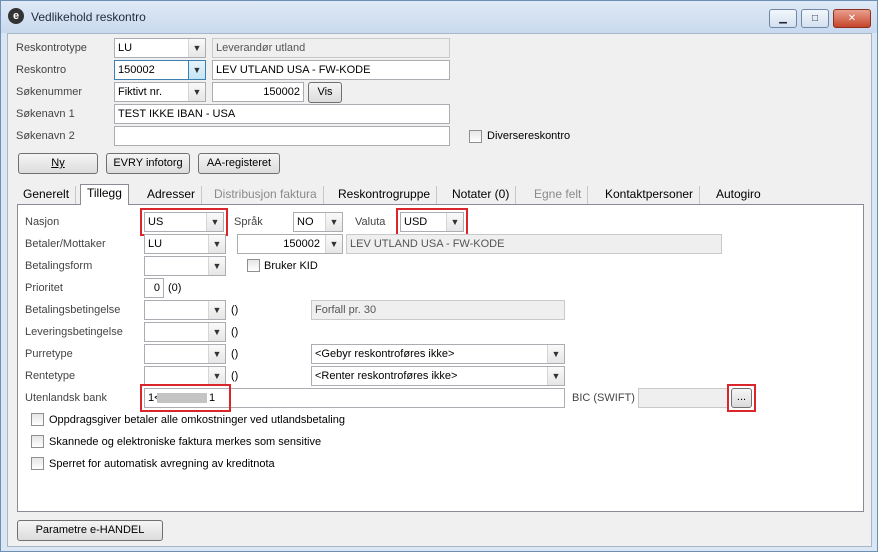  I want to click on purretype-option-select: <Gebyr reskontroføres ikke> ▼, so click(438, 354).